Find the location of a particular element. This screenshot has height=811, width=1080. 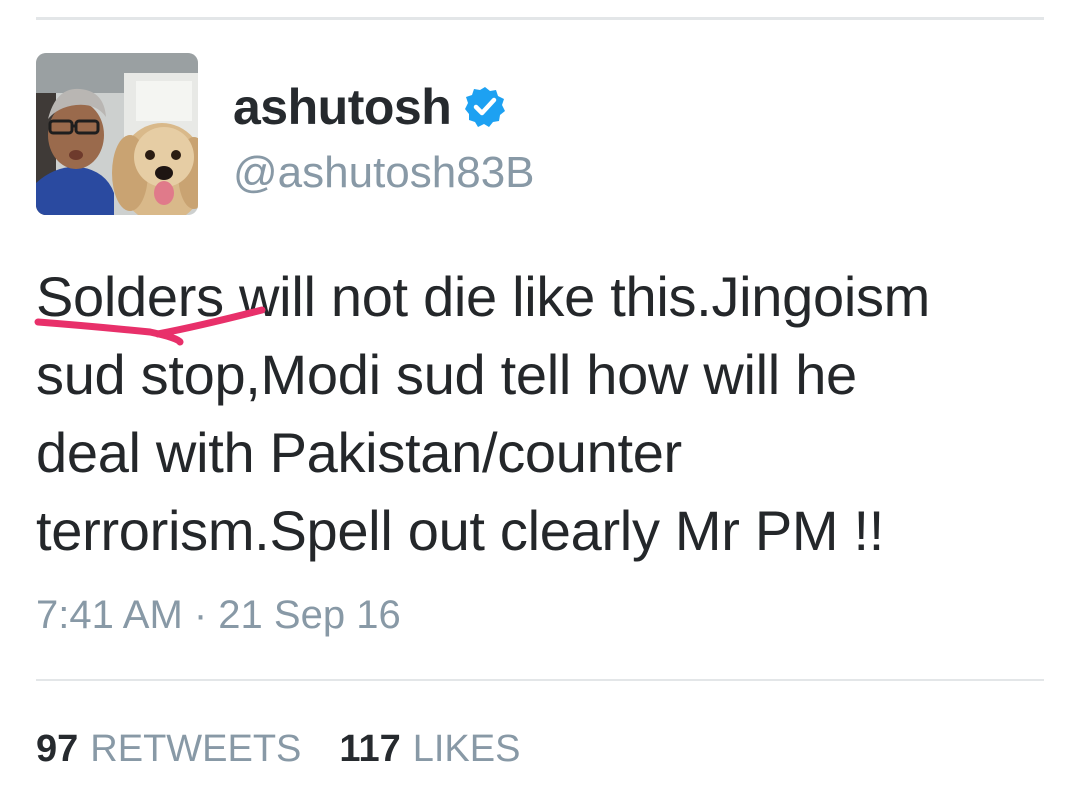

pink-underline-annotation is located at coordinates (150, 326).